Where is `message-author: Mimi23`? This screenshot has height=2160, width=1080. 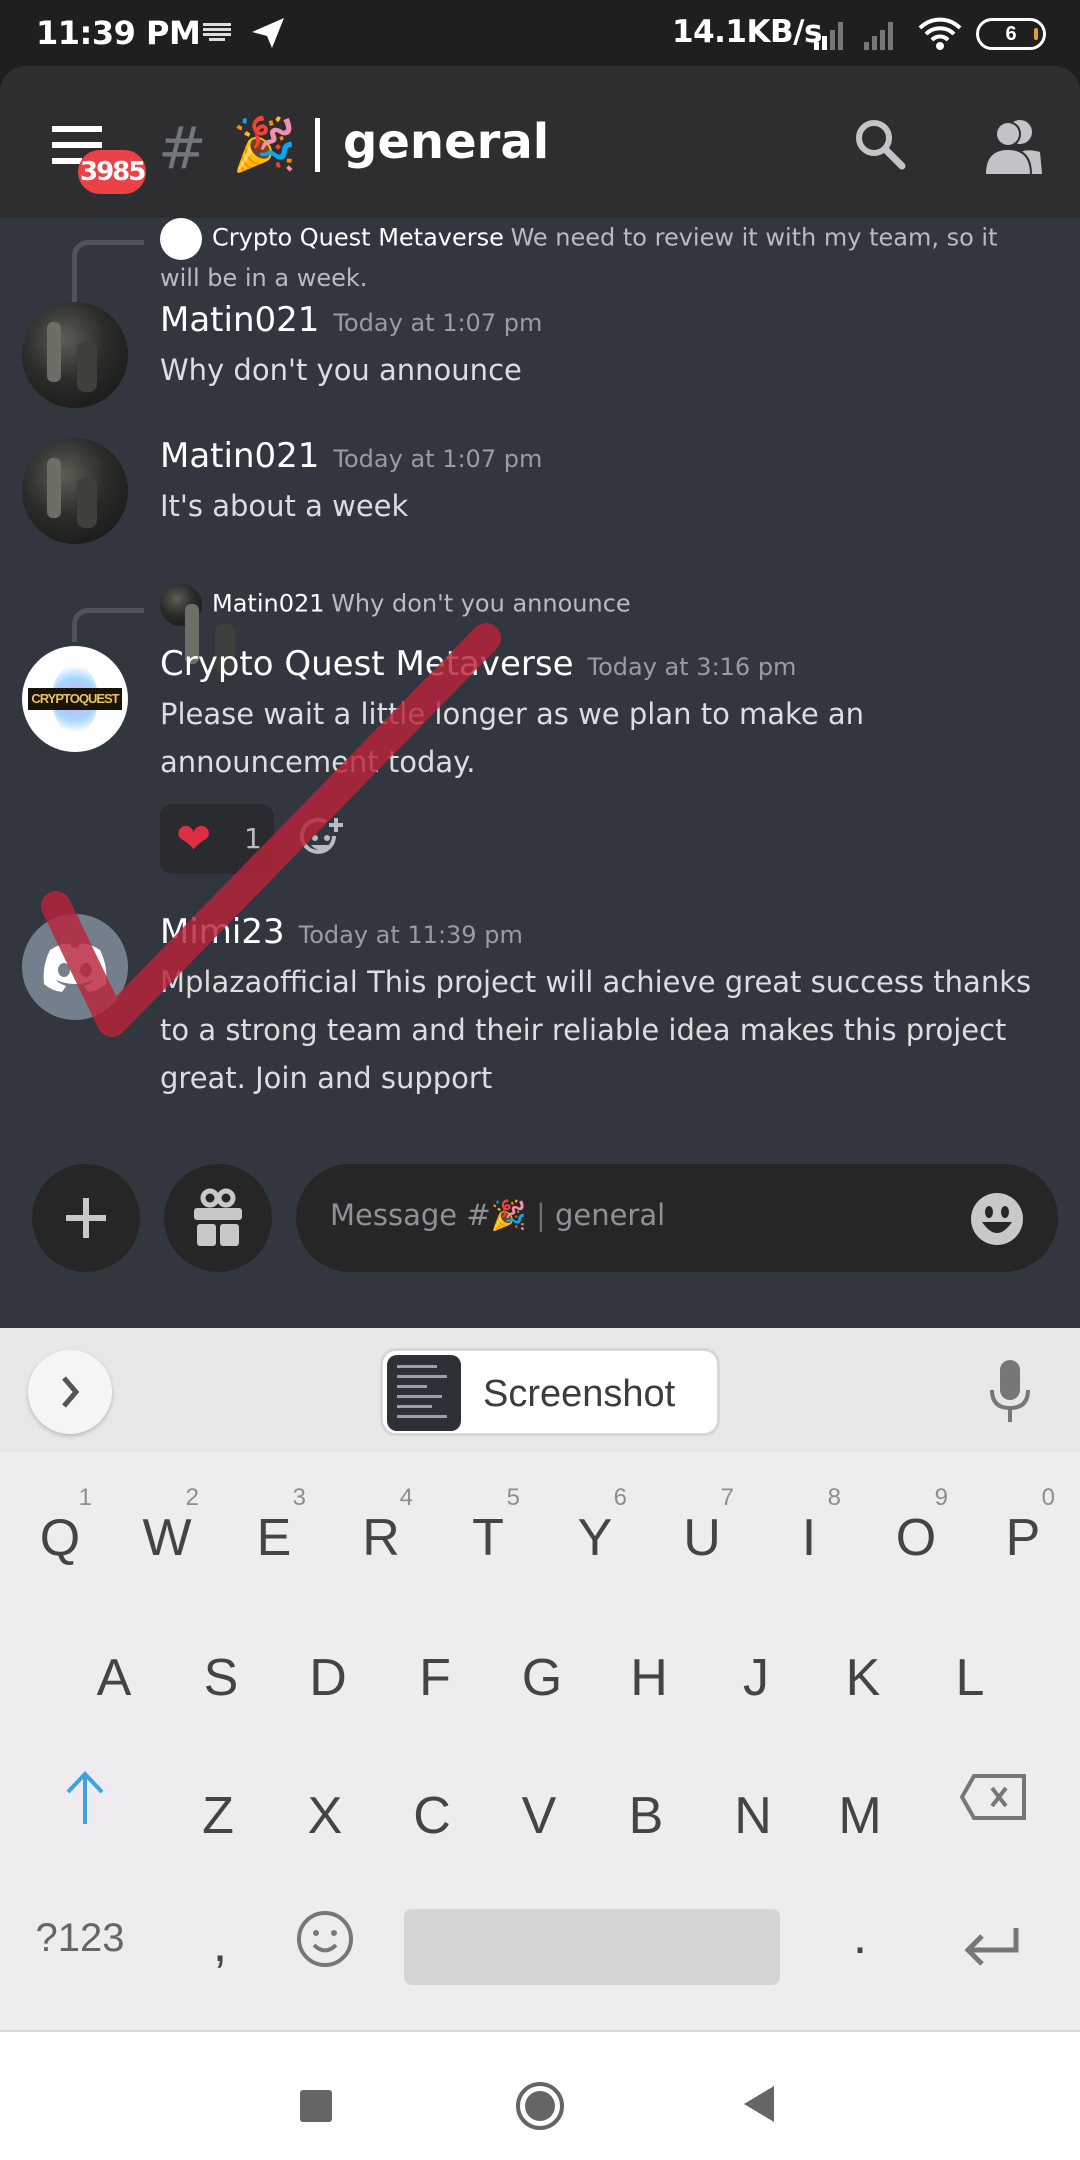
message-author: Mimi23 is located at coordinates (222, 932).